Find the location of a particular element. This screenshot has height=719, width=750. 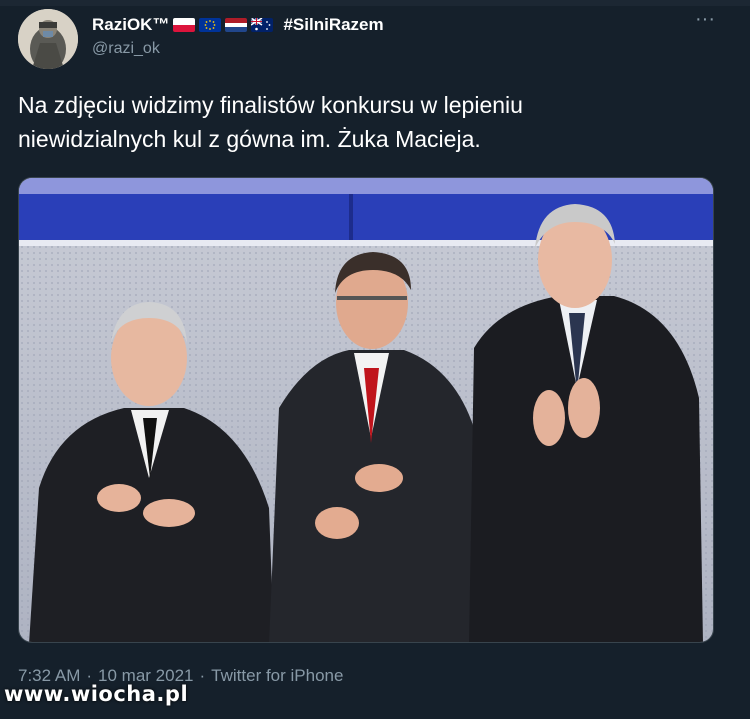

netherlands-flag-icon is located at coordinates (236, 25).